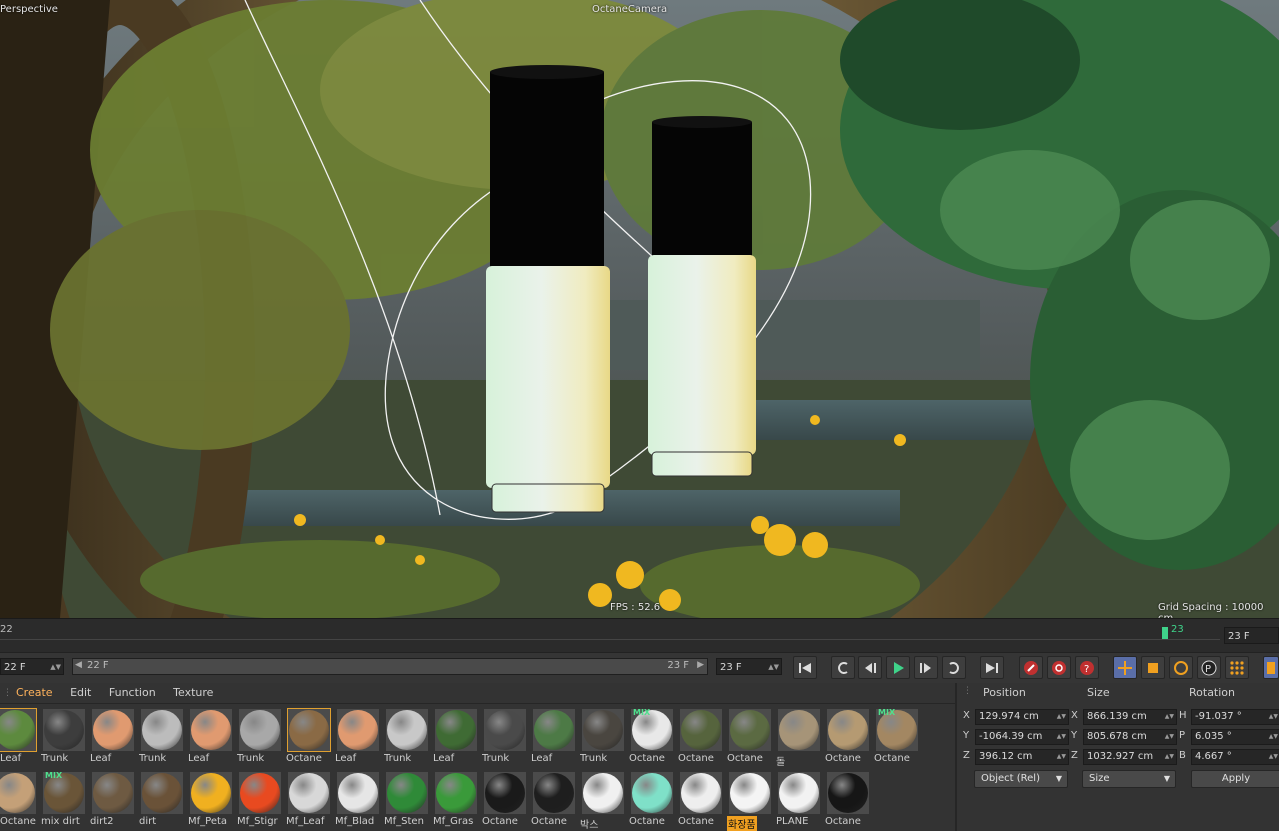 The image size is (1279, 831). What do you see at coordinates (1129, 779) in the screenshot?
I see `size-mode-dropdown: Size ▼` at bounding box center [1129, 779].